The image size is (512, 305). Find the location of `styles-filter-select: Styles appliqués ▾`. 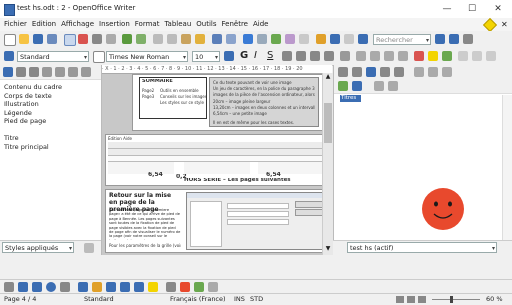

styles-filter-select: Styles appliqués ▾ is located at coordinates (38, 247).